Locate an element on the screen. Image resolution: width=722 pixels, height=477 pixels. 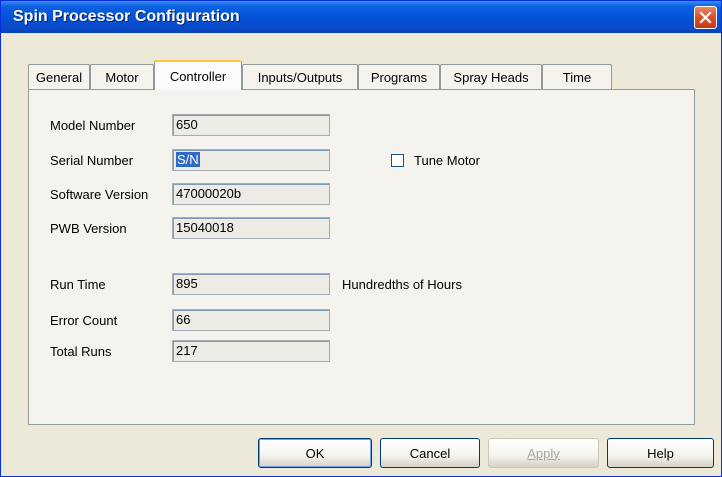
tune-motor-checkbox is located at coordinates (397, 160).